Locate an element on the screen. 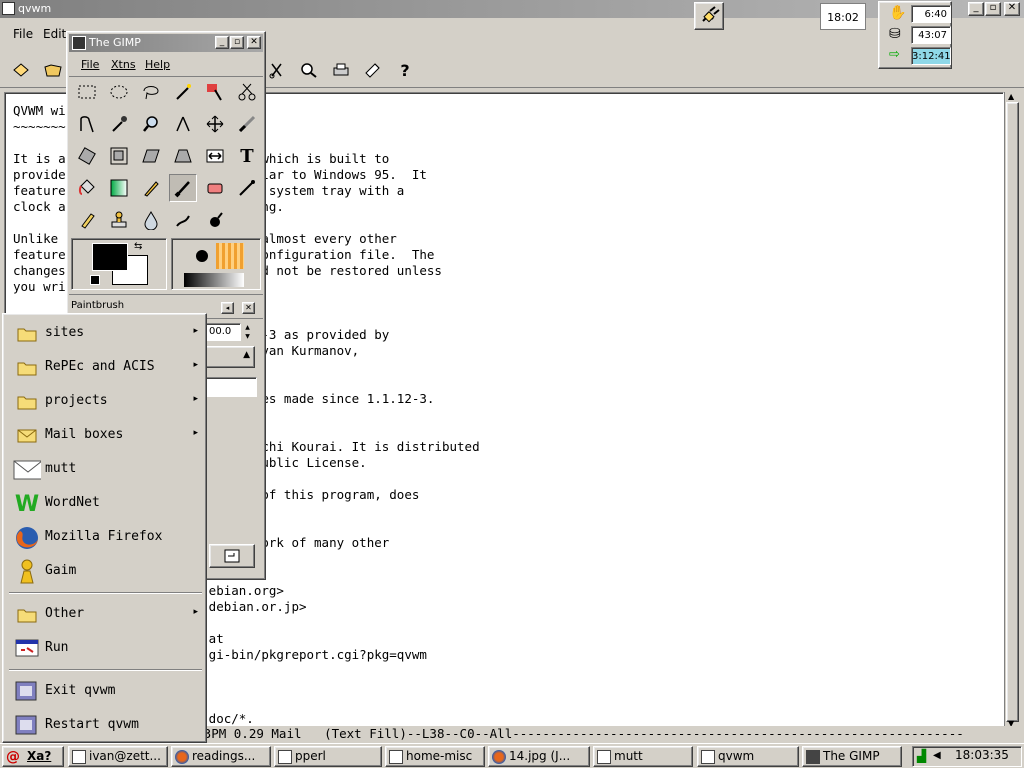 This screenshot has width=1024, height=768. move-icon is located at coordinates (215, 124).